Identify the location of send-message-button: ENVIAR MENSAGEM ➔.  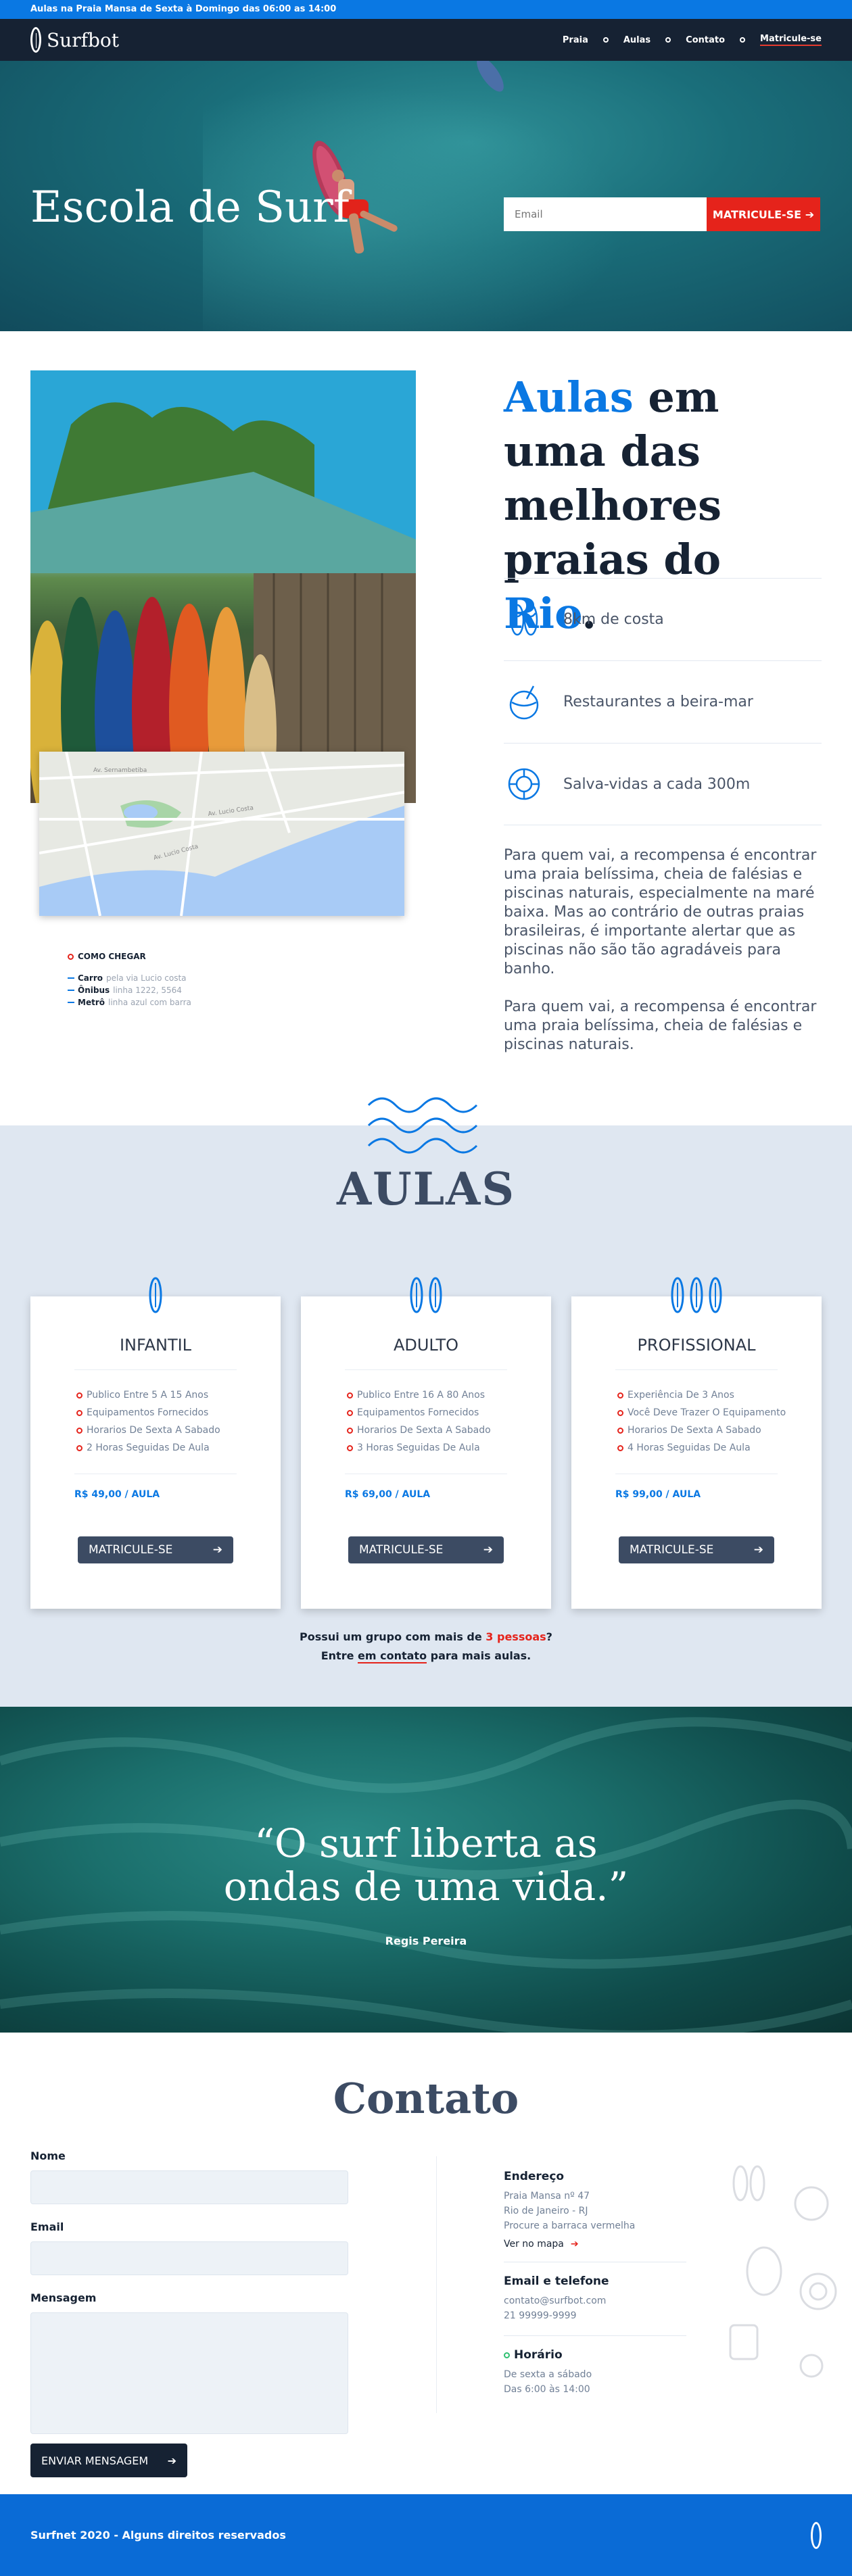
(109, 2460).